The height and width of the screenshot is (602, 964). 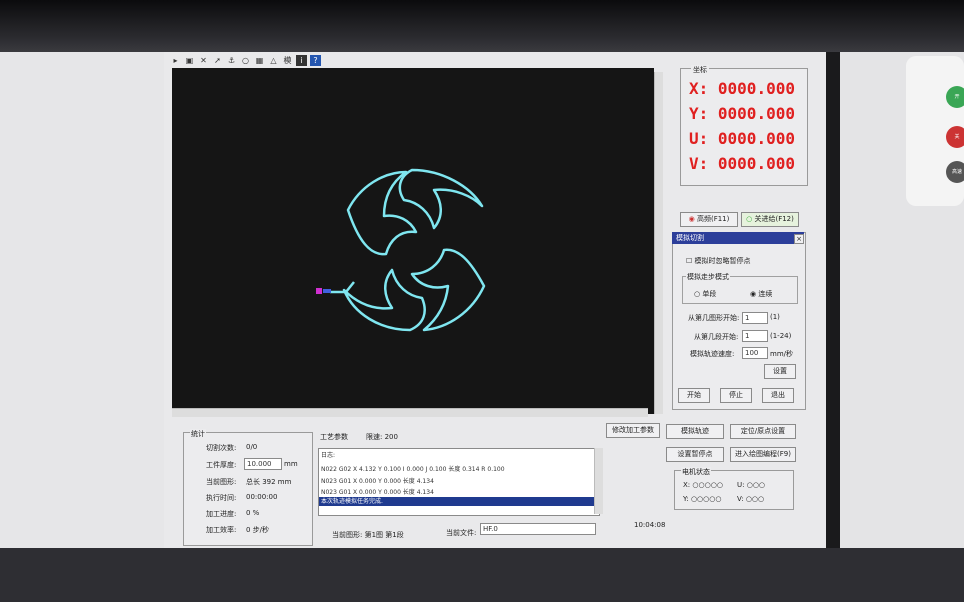 I want to click on control-pendant: 开 关 高速, so click(x=935, y=131).